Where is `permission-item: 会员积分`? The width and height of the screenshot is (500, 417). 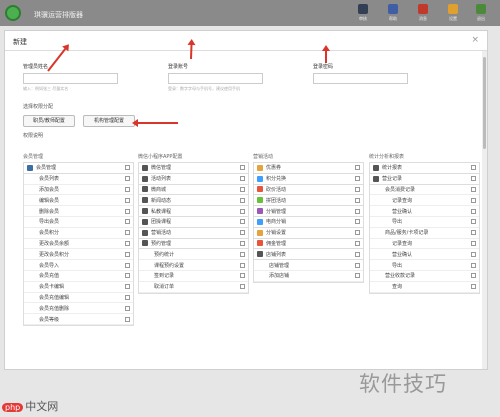
permission-item: 会员积分 is located at coordinates (78, 233).